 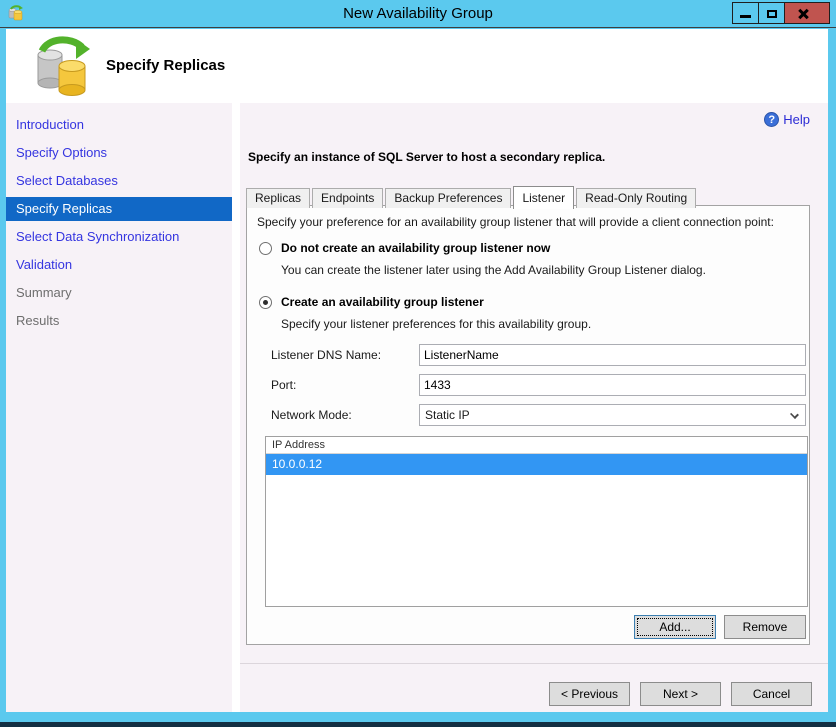 What do you see at coordinates (119, 265) in the screenshot?
I see `nav-validation: Validation` at bounding box center [119, 265].